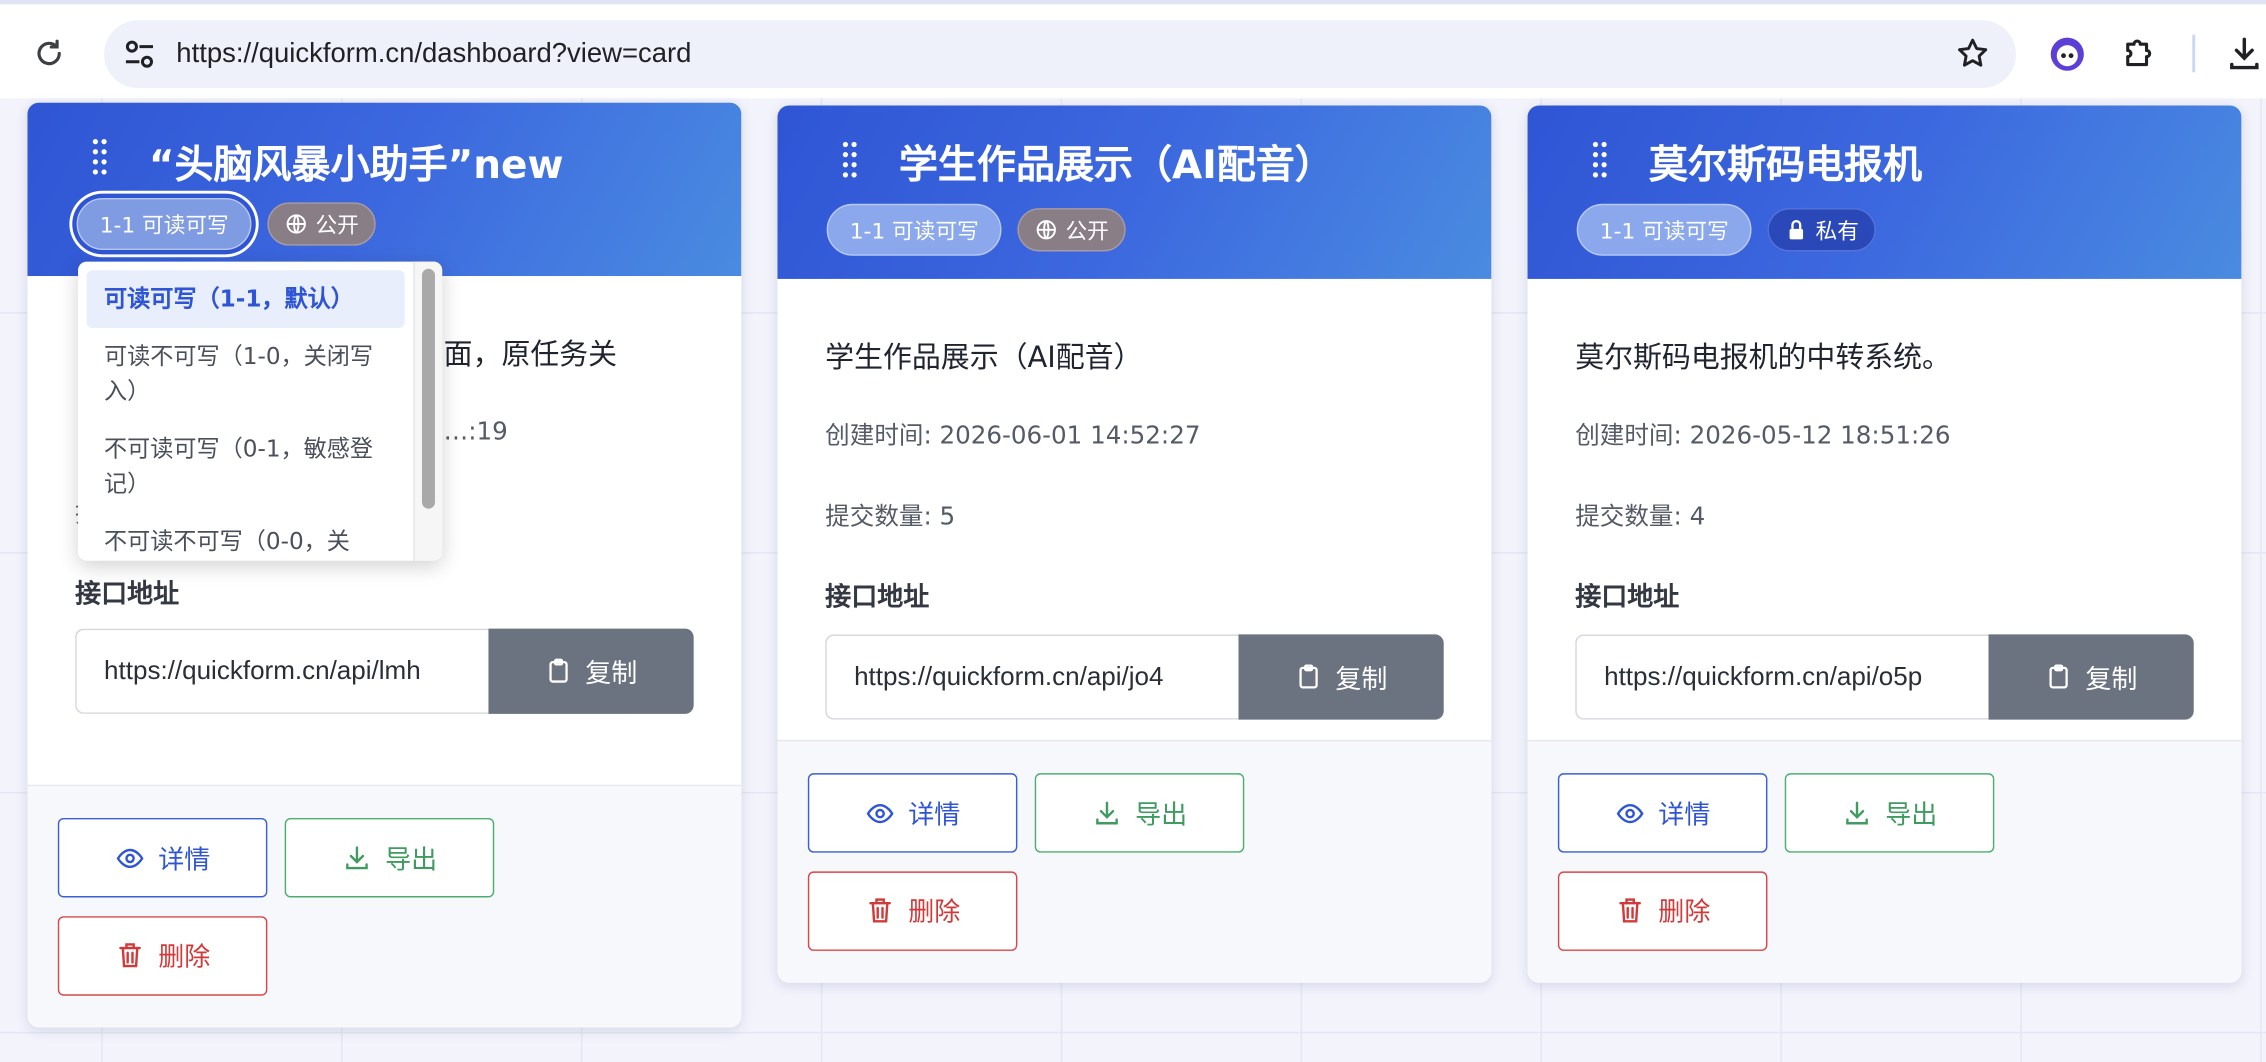 The image size is (2266, 1062). What do you see at coordinates (1796, 229) in the screenshot?
I see `lock-icon` at bounding box center [1796, 229].